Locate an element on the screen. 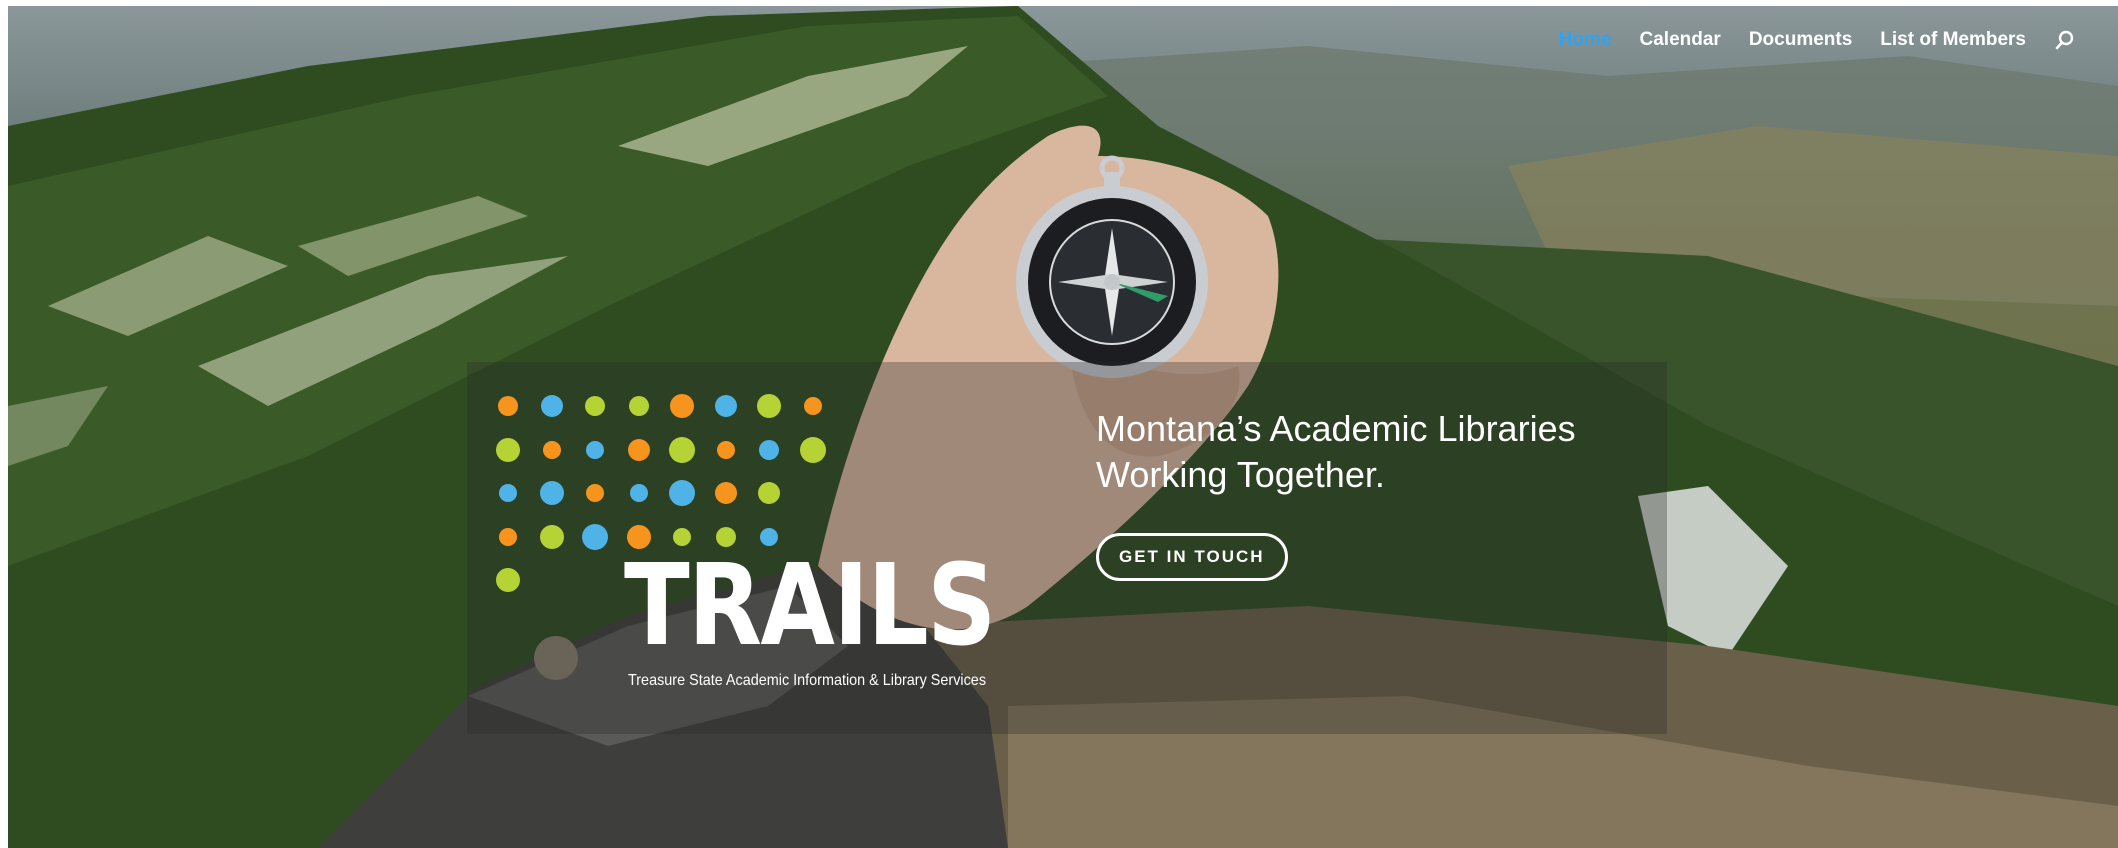  search-icon is located at coordinates (2065, 40).